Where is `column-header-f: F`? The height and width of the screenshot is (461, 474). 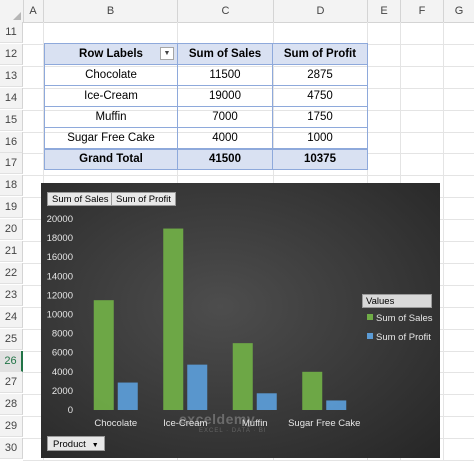
column-header-f: F is located at coordinates (422, 11).